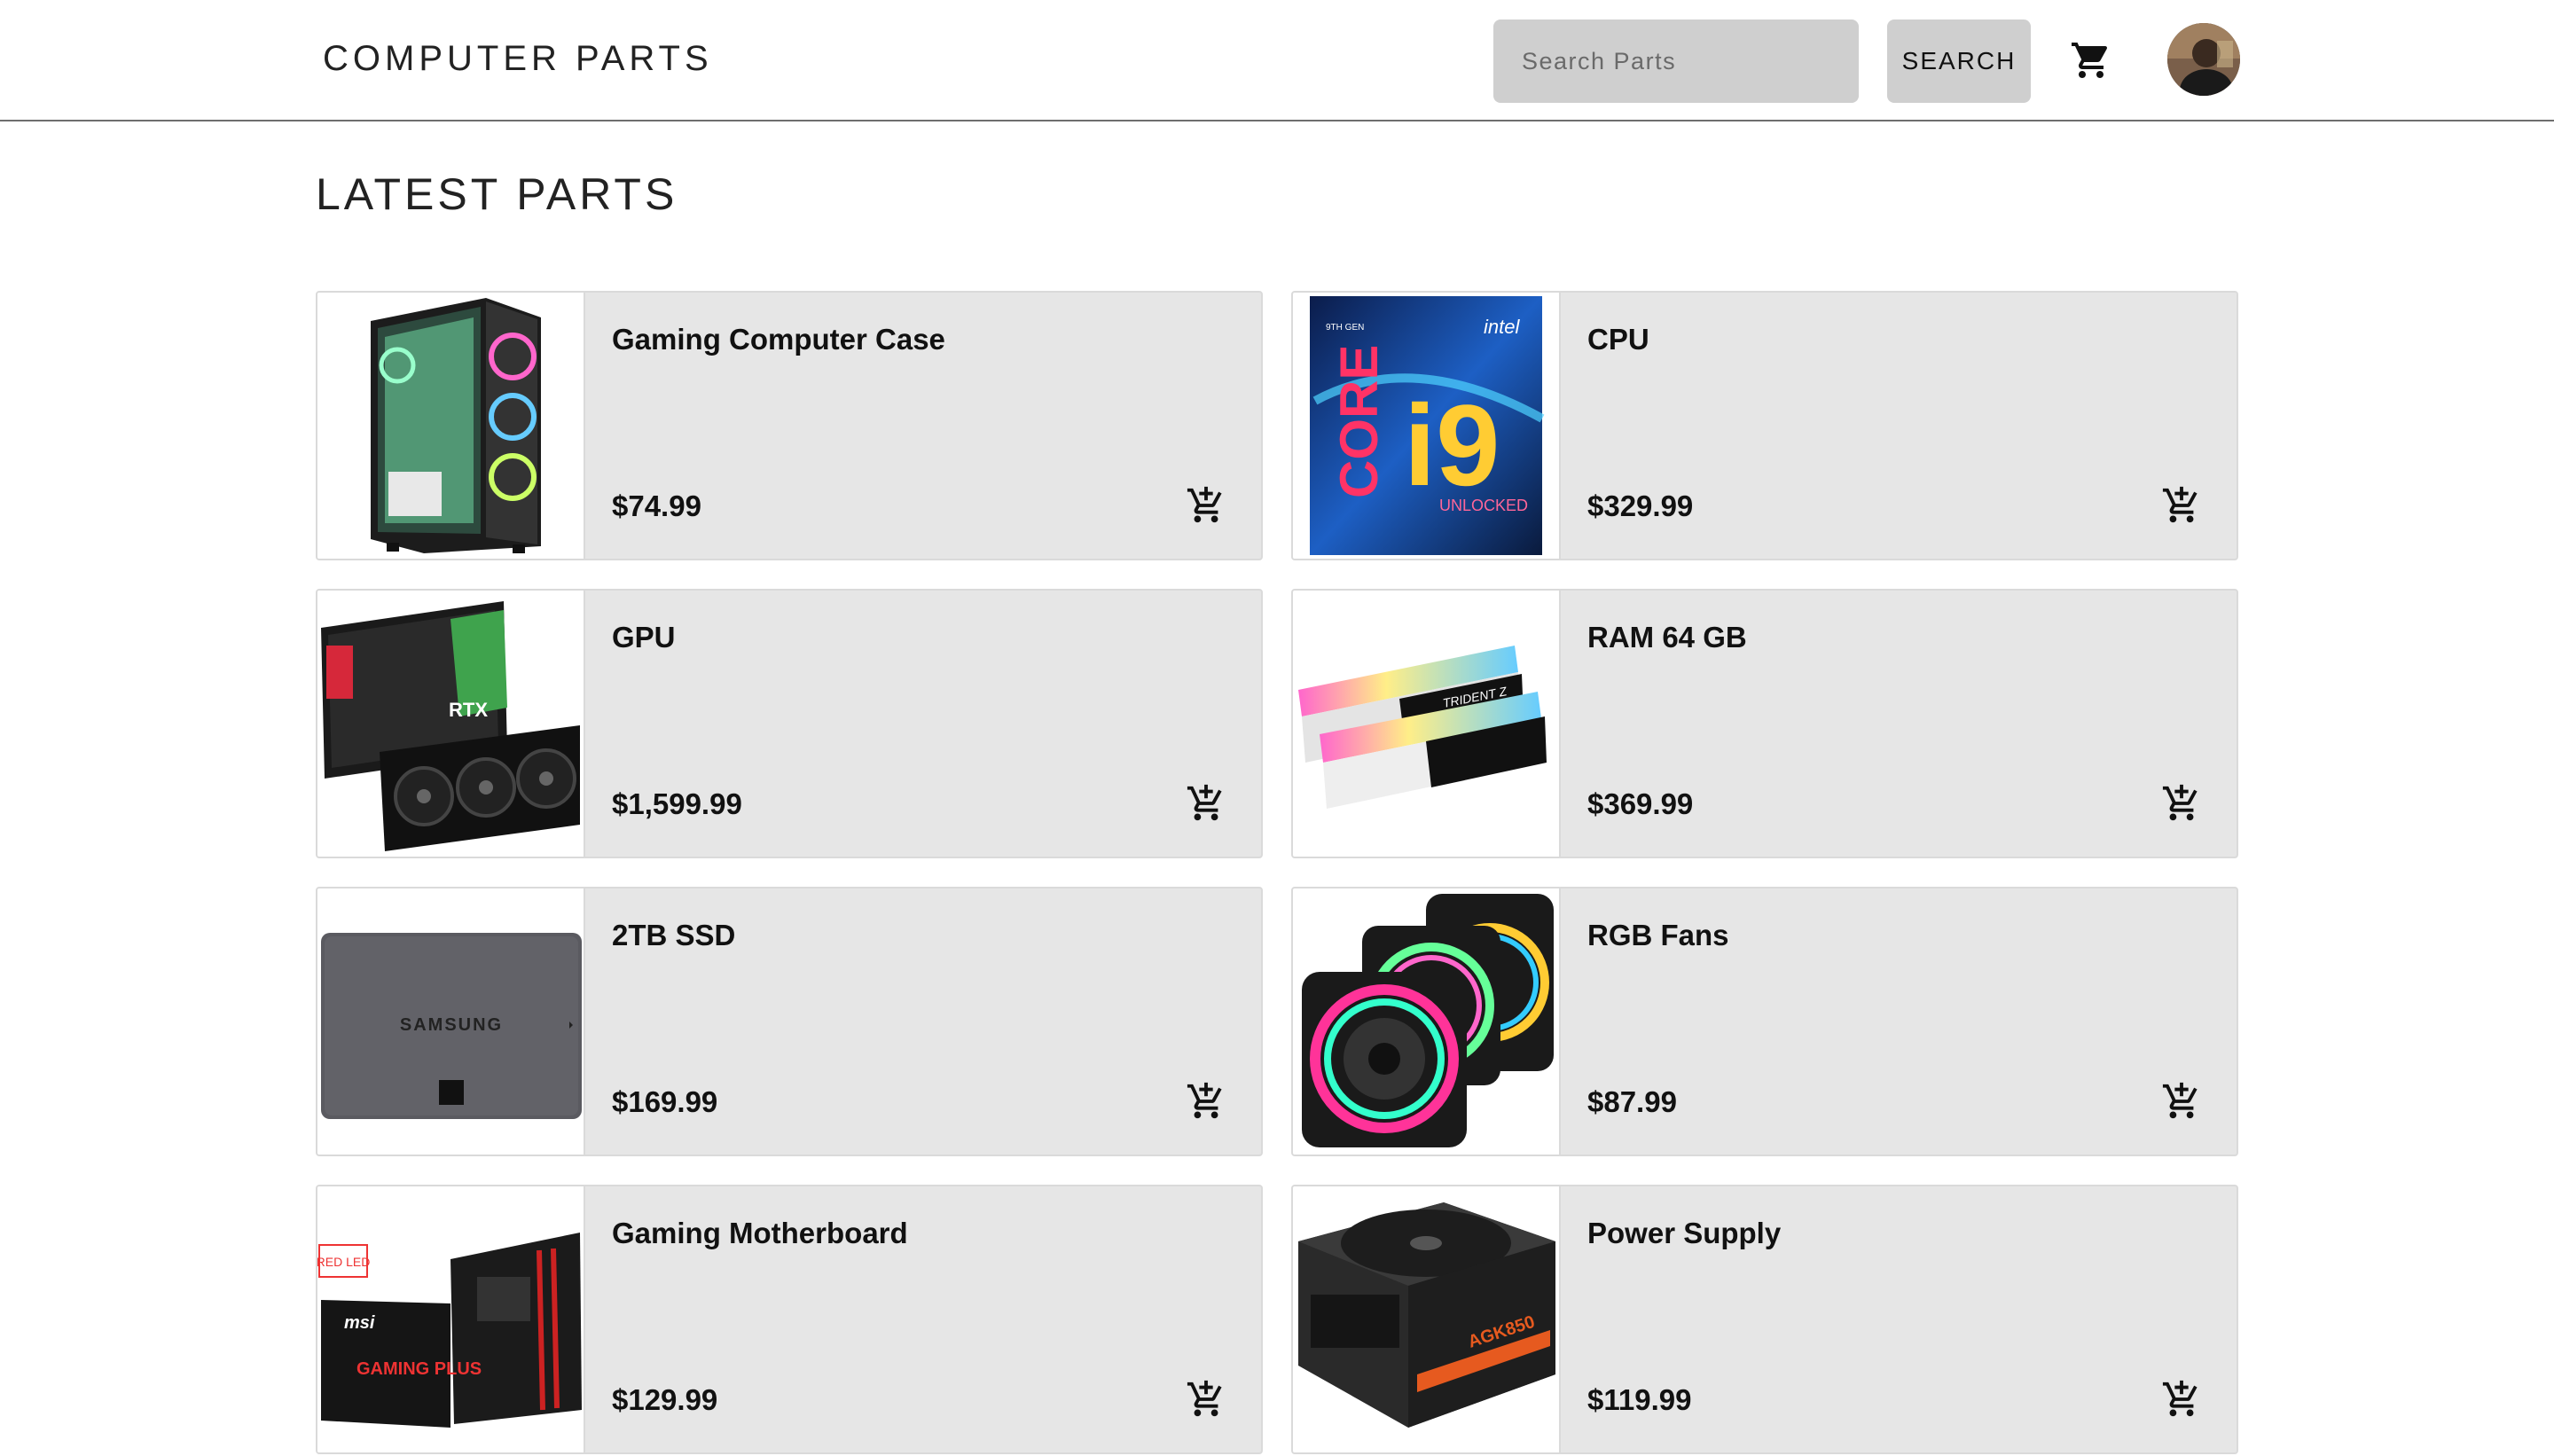 The image size is (2554, 1456). I want to click on product-card: Gaming Computer Case $74.99, so click(789, 425).